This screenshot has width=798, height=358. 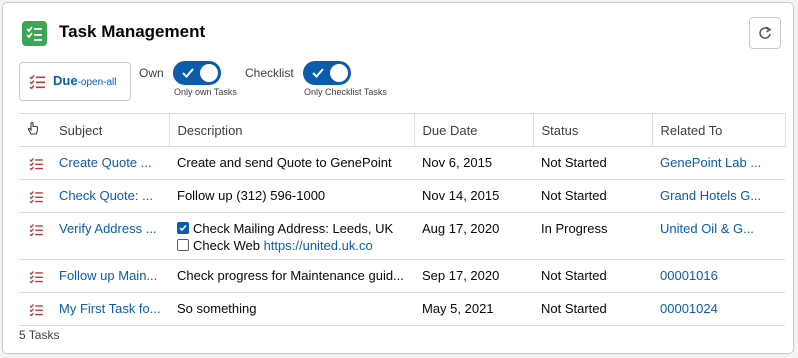 I want to click on own-toggle-label: Own, so click(x=151, y=73).